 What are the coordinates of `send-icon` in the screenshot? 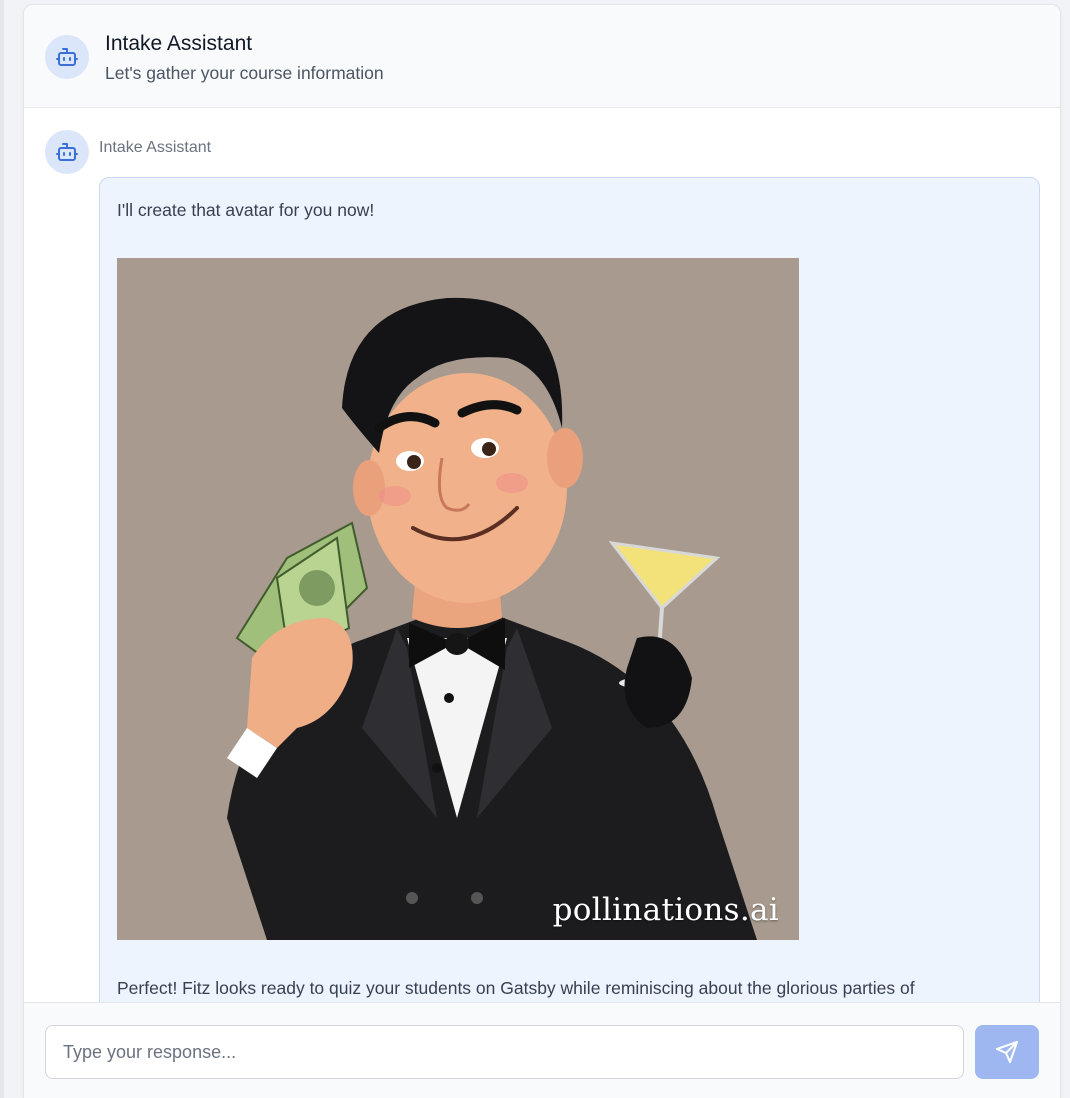 It's located at (1007, 1052).